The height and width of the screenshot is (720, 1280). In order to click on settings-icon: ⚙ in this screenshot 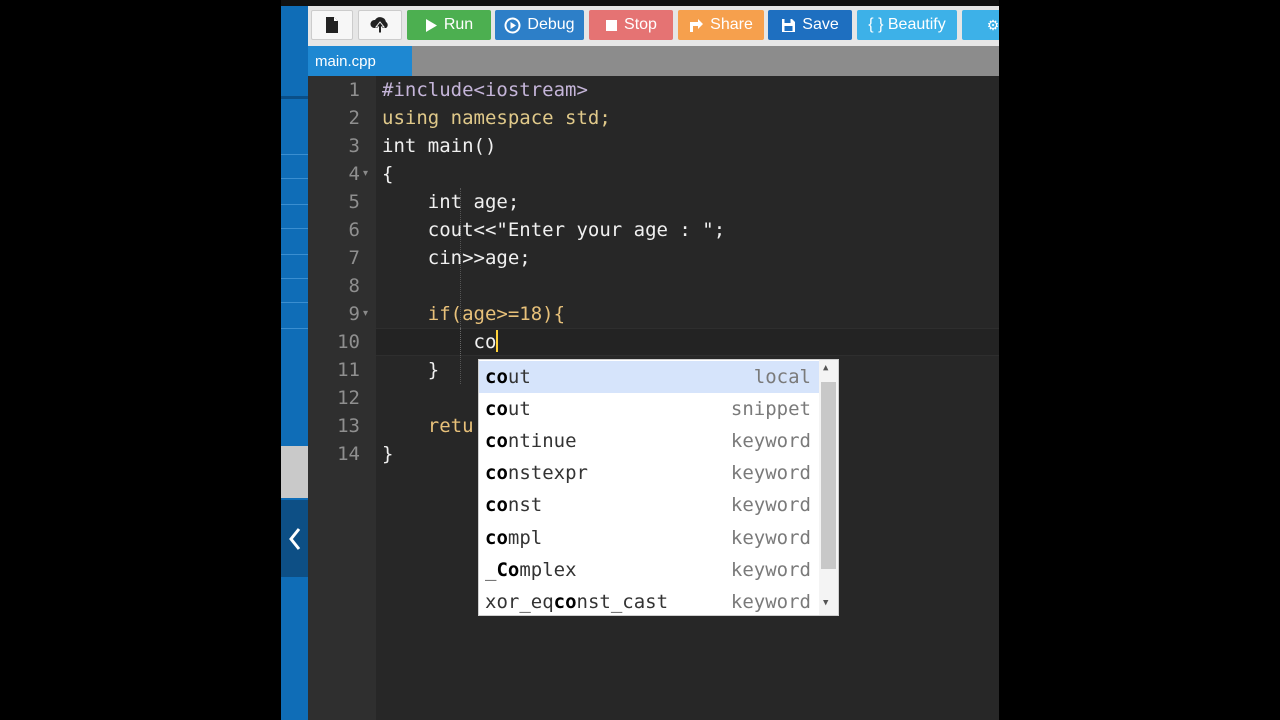, I will do `click(992, 24)`.